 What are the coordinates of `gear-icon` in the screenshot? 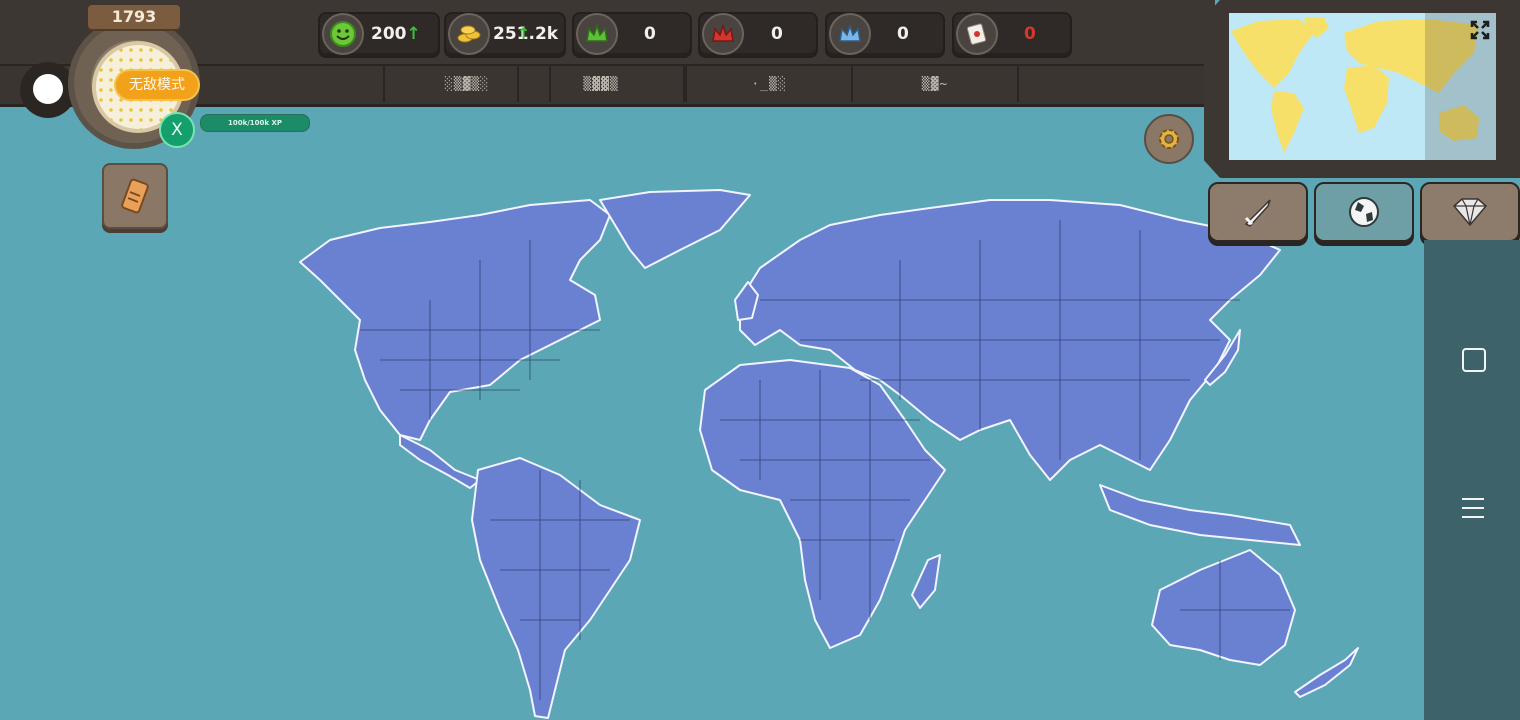 It's located at (1169, 139).